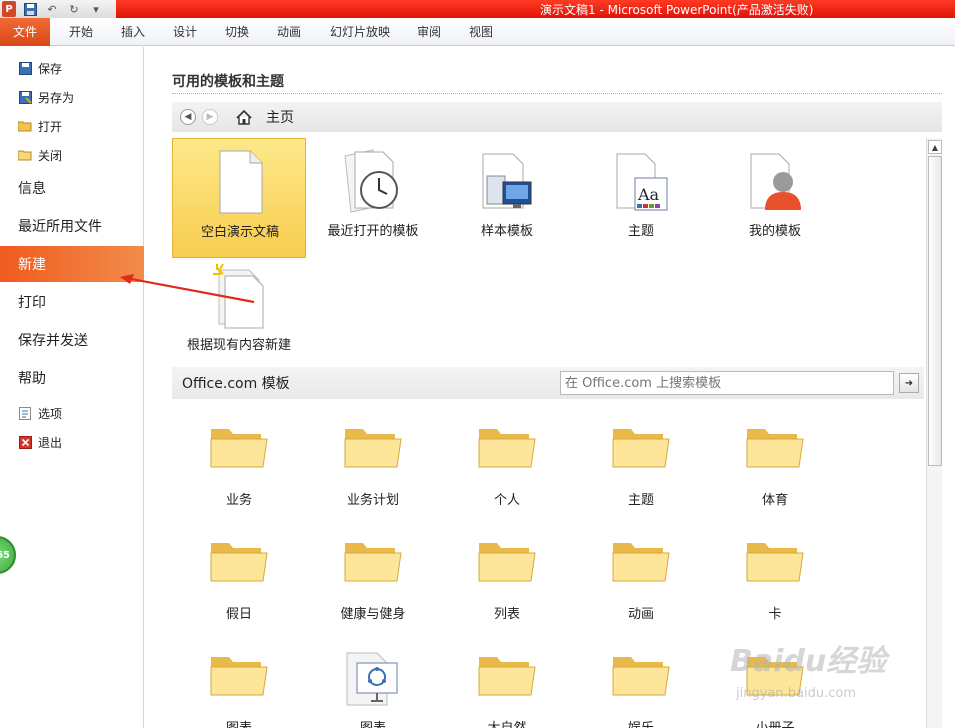  Describe the element at coordinates (74, 9) in the screenshot. I see `redo-icon: ↻` at that location.